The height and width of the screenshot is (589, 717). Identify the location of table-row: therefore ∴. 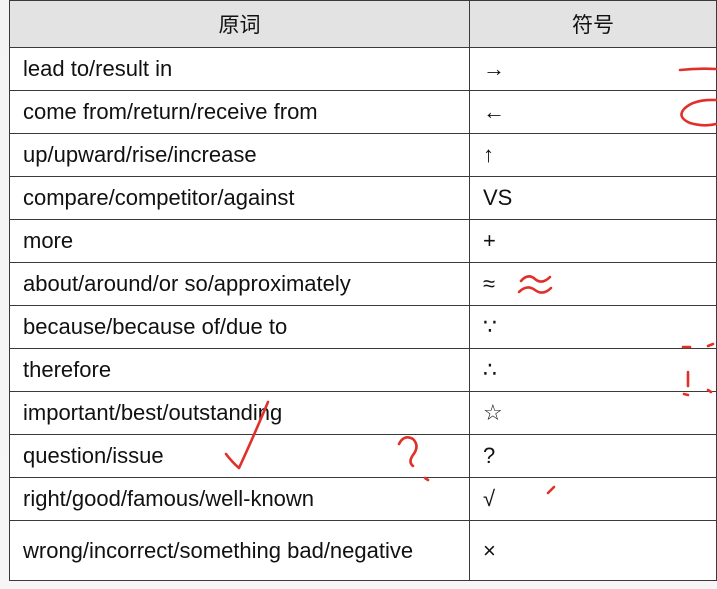
(363, 370).